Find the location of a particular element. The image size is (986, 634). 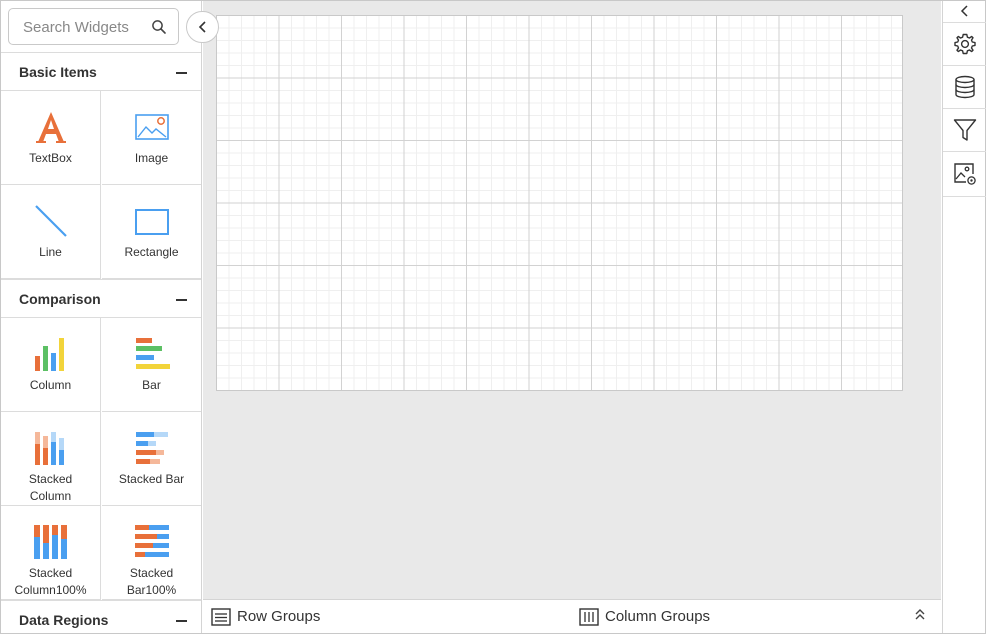

database-icon is located at coordinates (964, 87).